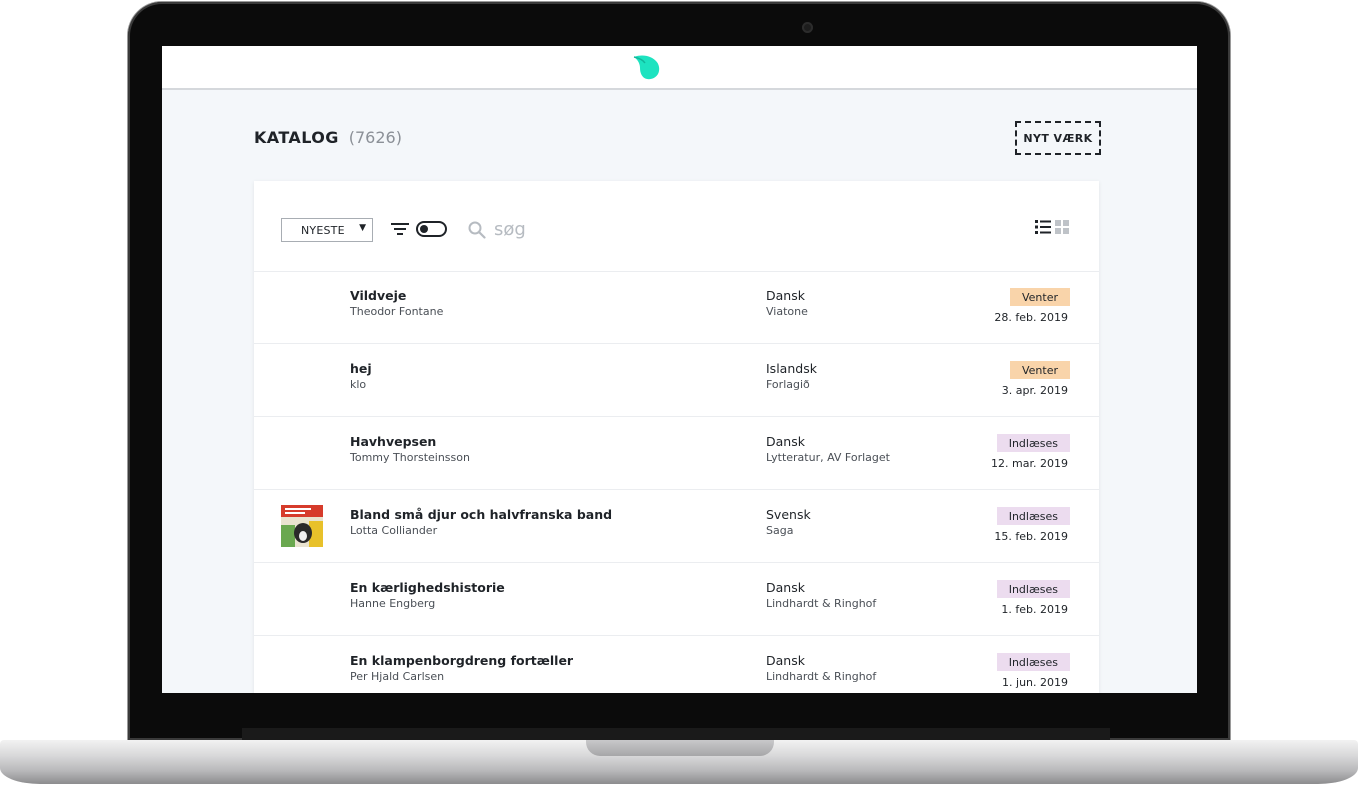  I want to click on toggle-knob, so click(424, 229).